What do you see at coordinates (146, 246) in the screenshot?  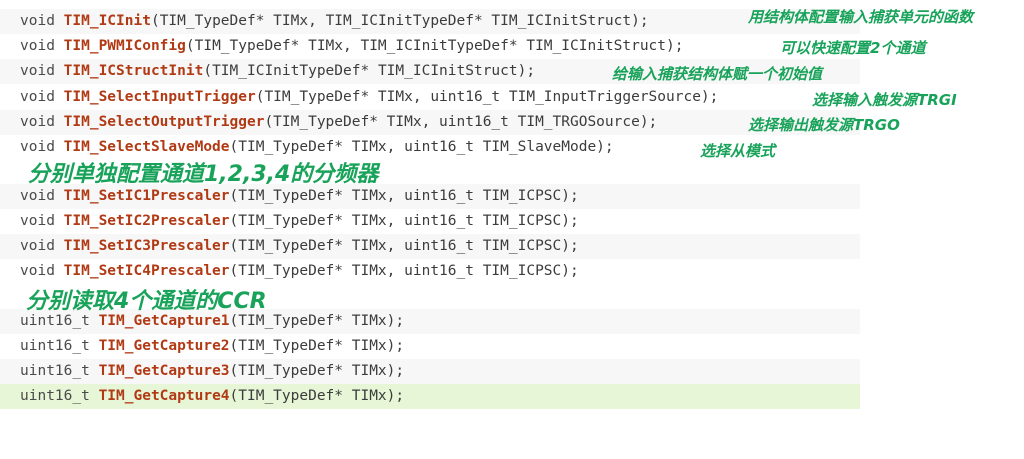 I see `function-name: TIM_SetIC3Prescaler` at bounding box center [146, 246].